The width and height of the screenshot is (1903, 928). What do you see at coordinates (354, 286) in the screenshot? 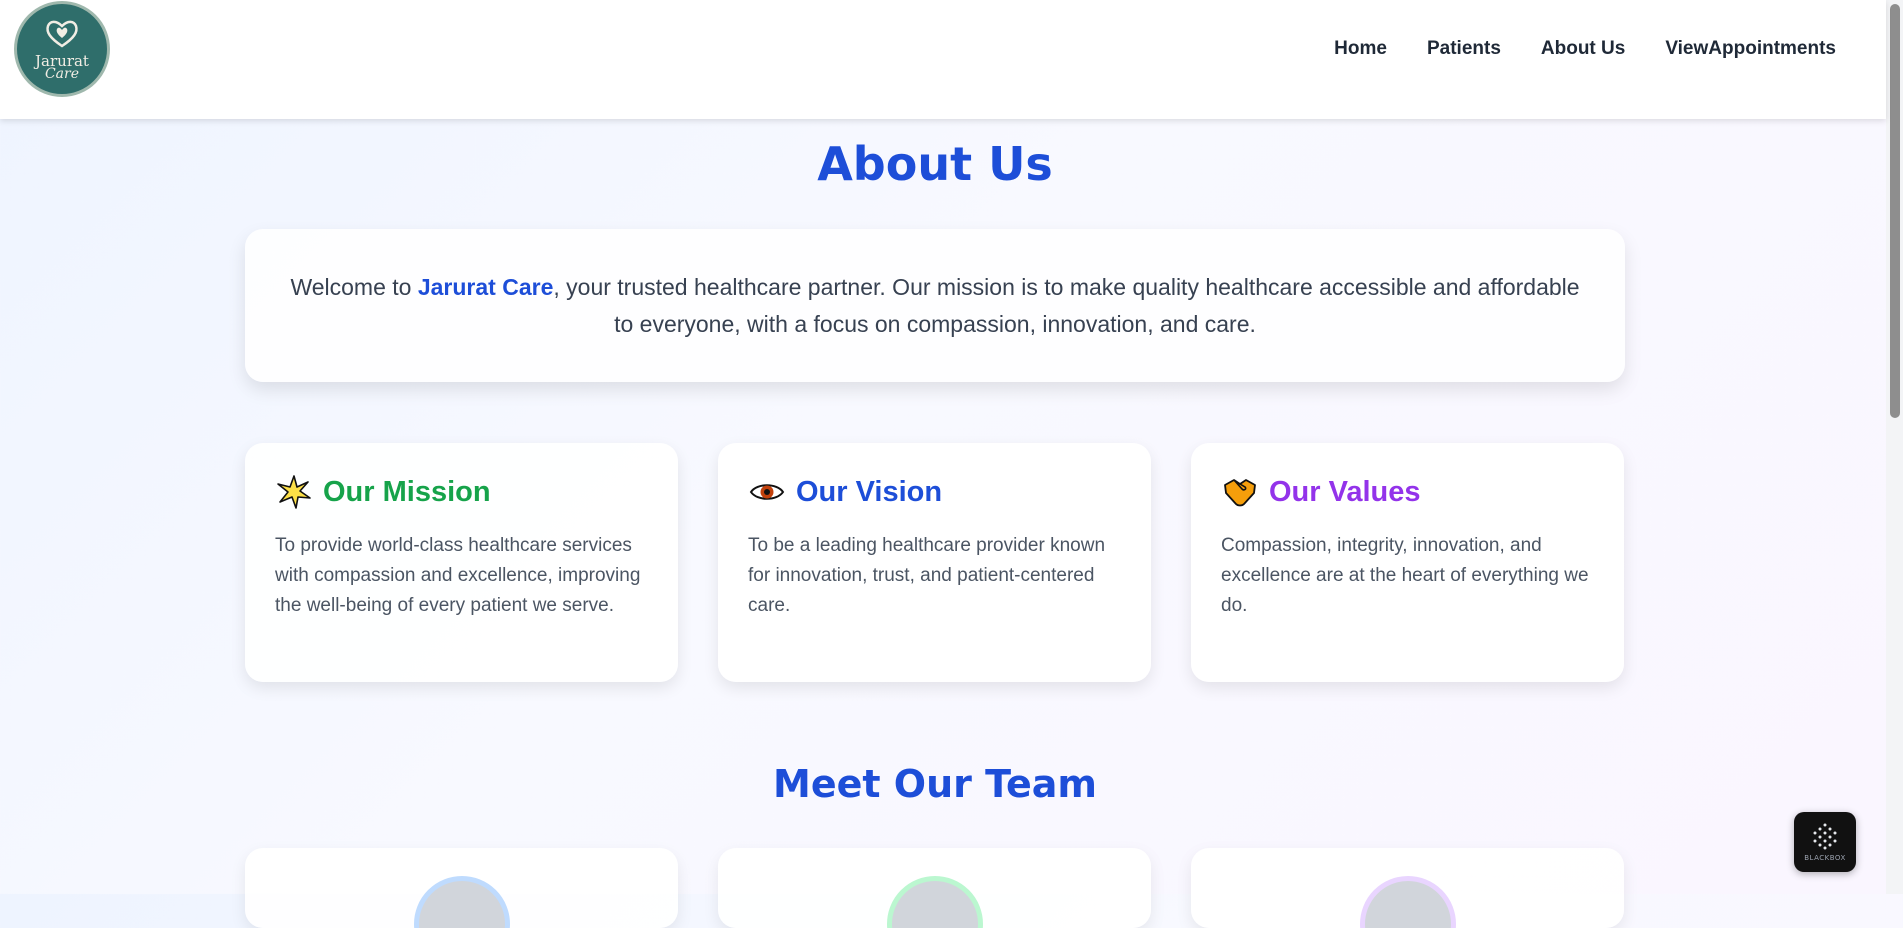
I see `intro-text-before: Welcome to` at bounding box center [354, 286].